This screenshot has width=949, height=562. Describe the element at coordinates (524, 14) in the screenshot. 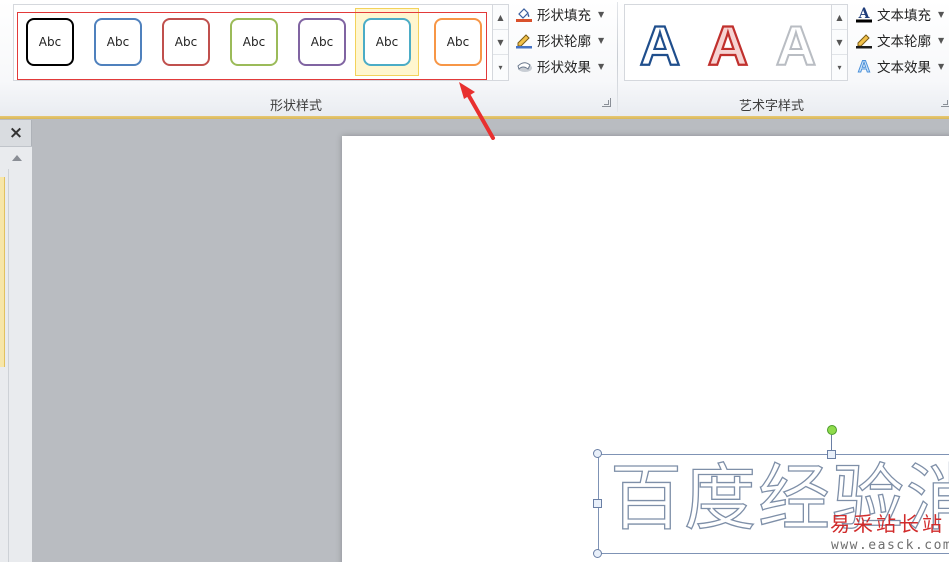

I see `paint-bucket-icon` at that location.